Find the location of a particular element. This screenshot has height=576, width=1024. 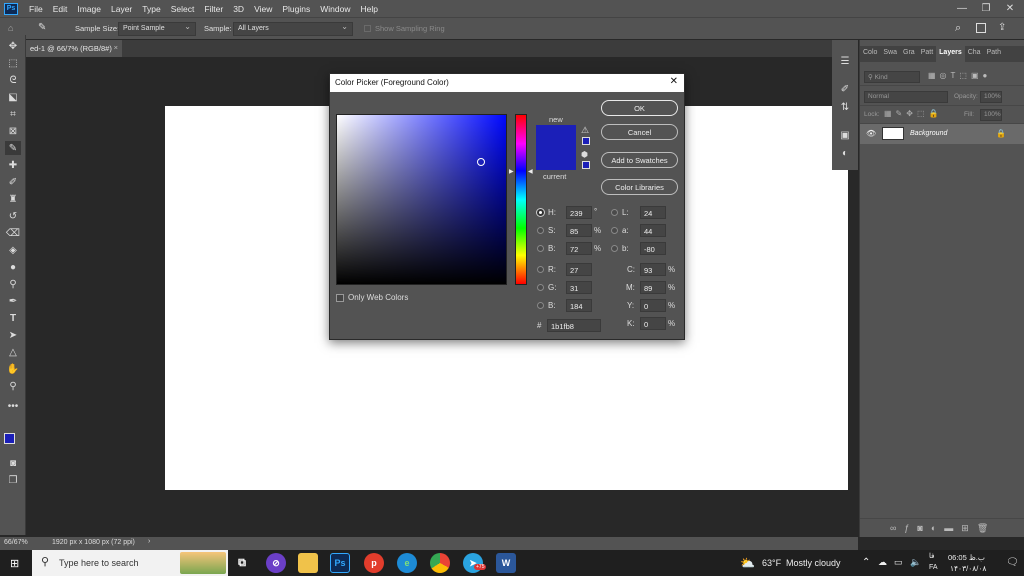

radio-g is located at coordinates (540, 287).